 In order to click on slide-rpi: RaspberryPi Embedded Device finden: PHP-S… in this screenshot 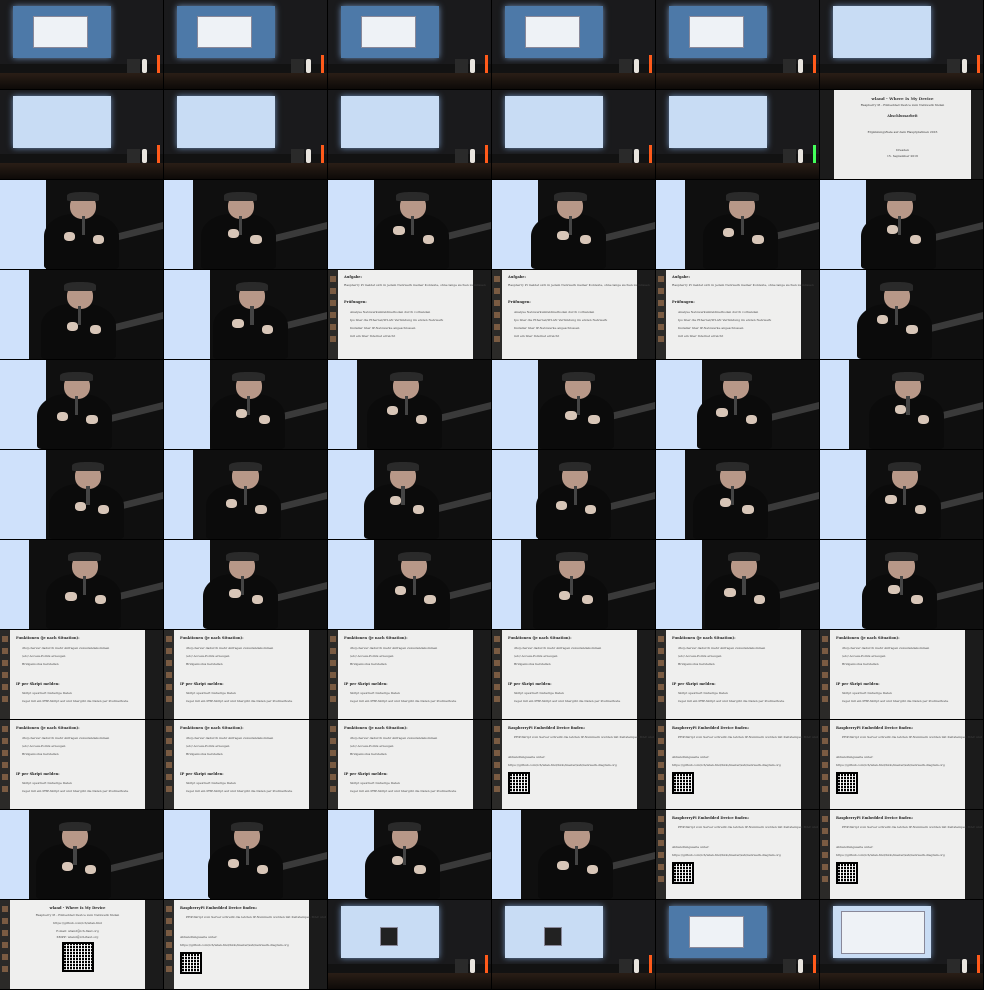, I will do `click(742, 764)`.